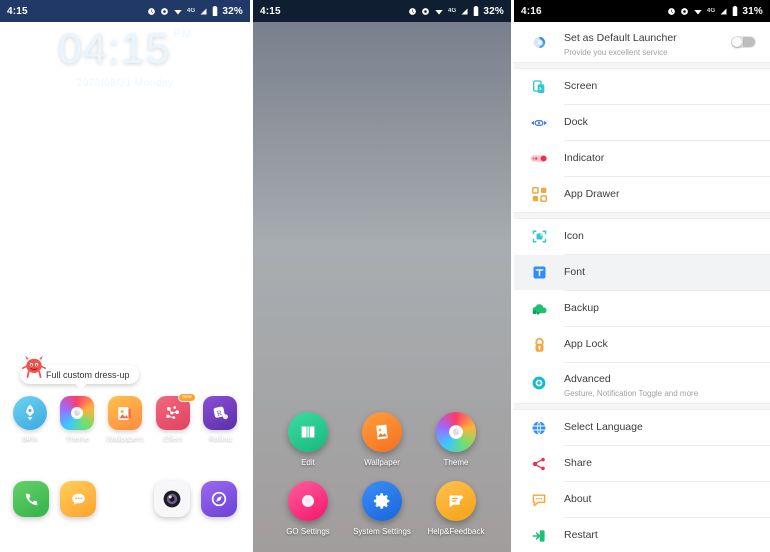  I want to click on settings-row-backup: Backup, so click(642, 308).